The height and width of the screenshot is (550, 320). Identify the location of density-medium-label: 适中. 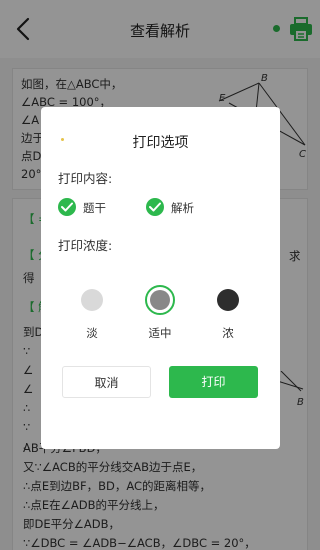
(160, 333).